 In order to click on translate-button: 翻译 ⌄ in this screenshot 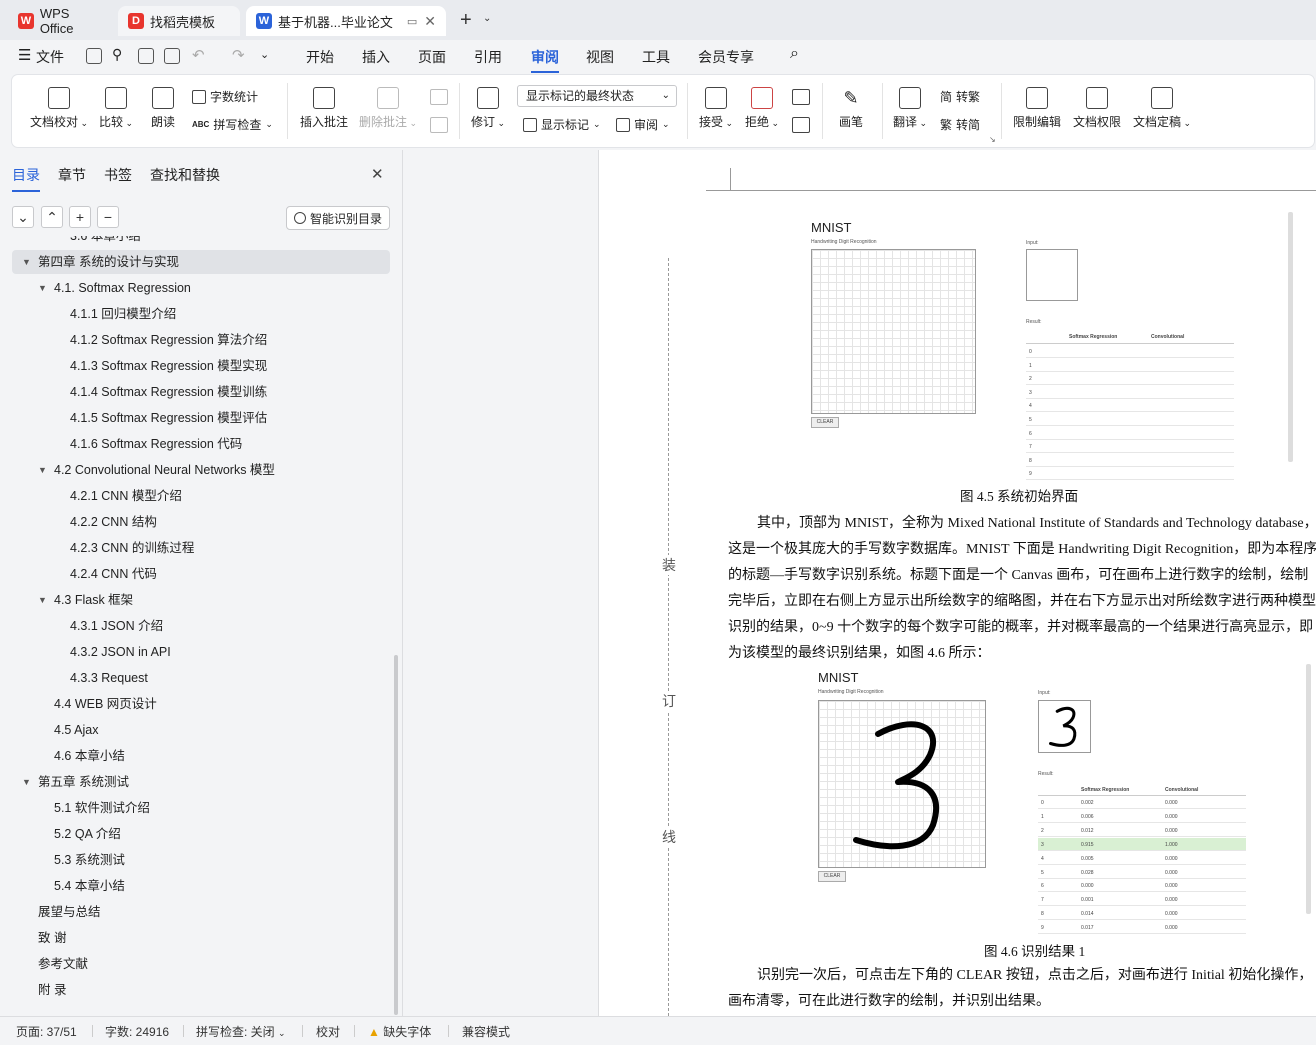, I will do `click(910, 108)`.